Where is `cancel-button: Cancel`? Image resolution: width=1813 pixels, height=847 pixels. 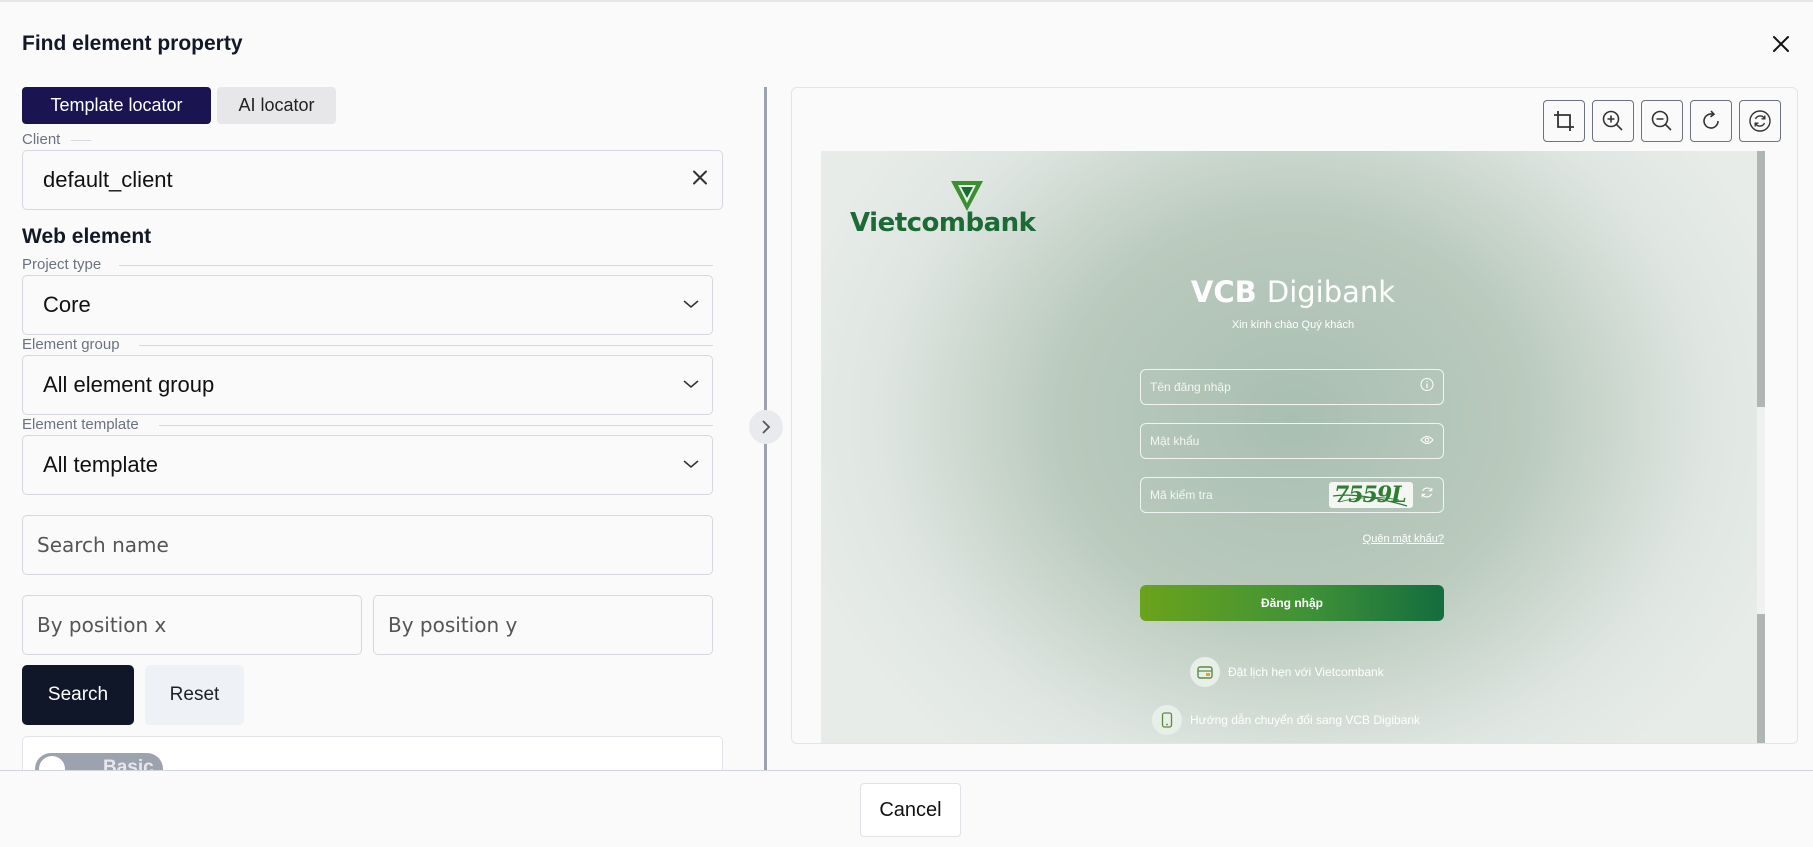
cancel-button: Cancel is located at coordinates (910, 810).